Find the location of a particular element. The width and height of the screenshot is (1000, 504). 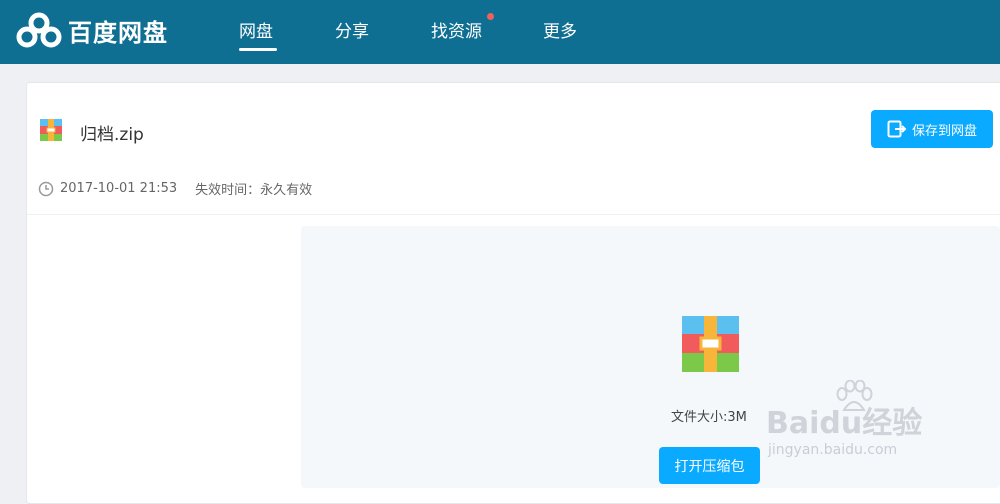

file-size: 文件大小:3M is located at coordinates (709, 417).